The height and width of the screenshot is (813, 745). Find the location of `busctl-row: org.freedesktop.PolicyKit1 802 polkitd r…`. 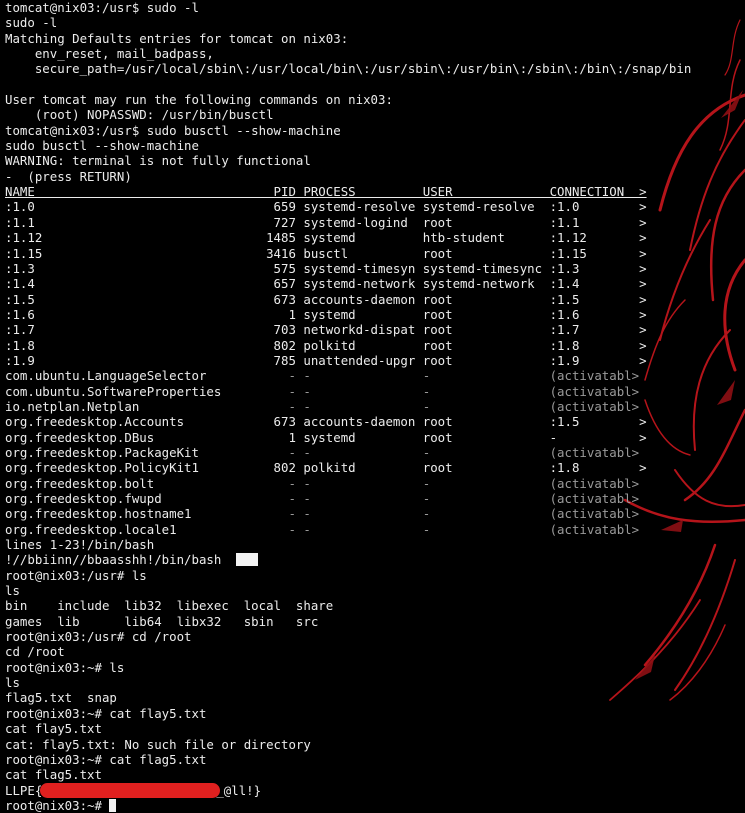

busctl-row: org.freedesktop.PolicyKit1 802 polkitd r… is located at coordinates (326, 468).